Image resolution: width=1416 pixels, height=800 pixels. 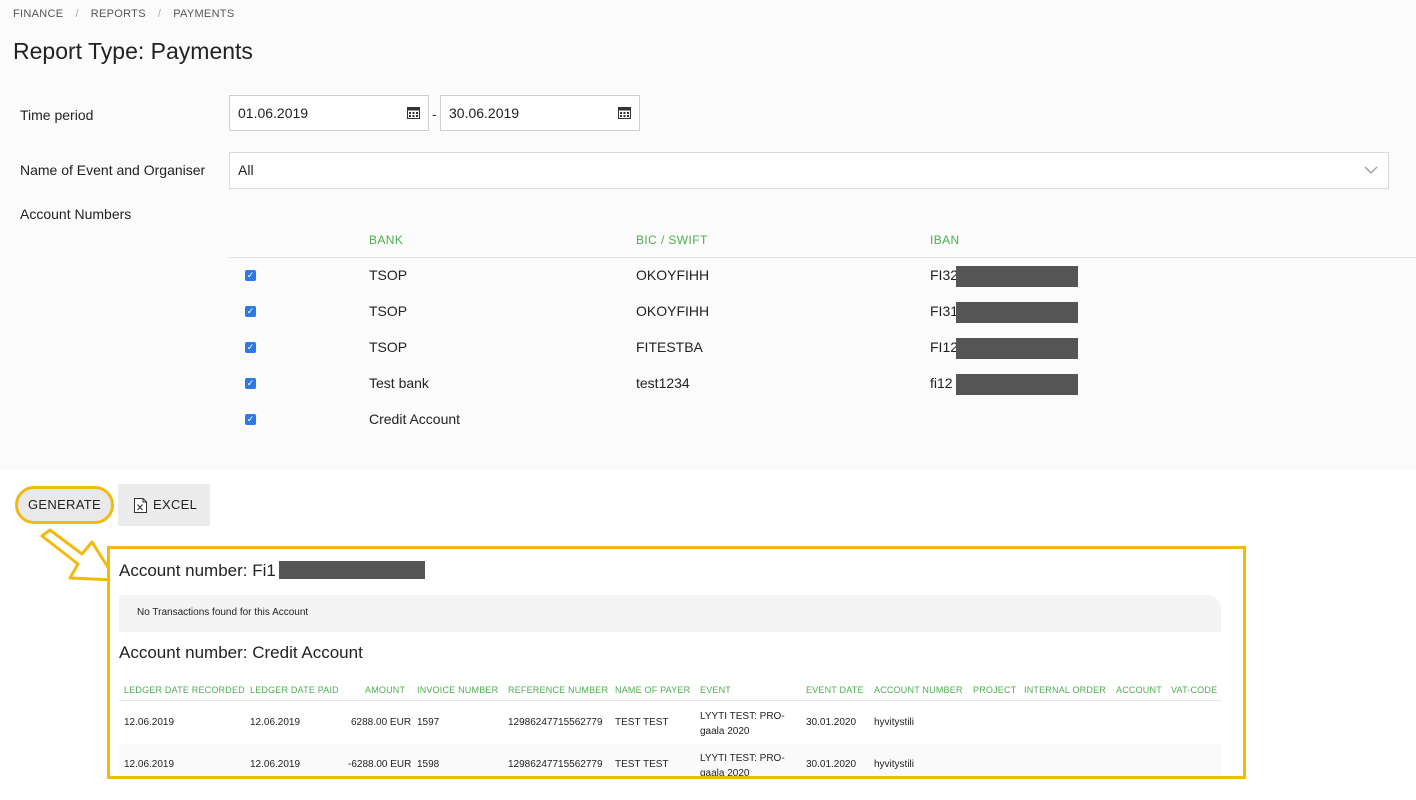 What do you see at coordinates (197, 570) in the screenshot?
I see `result-heading-account: Account number: Fi1` at bounding box center [197, 570].